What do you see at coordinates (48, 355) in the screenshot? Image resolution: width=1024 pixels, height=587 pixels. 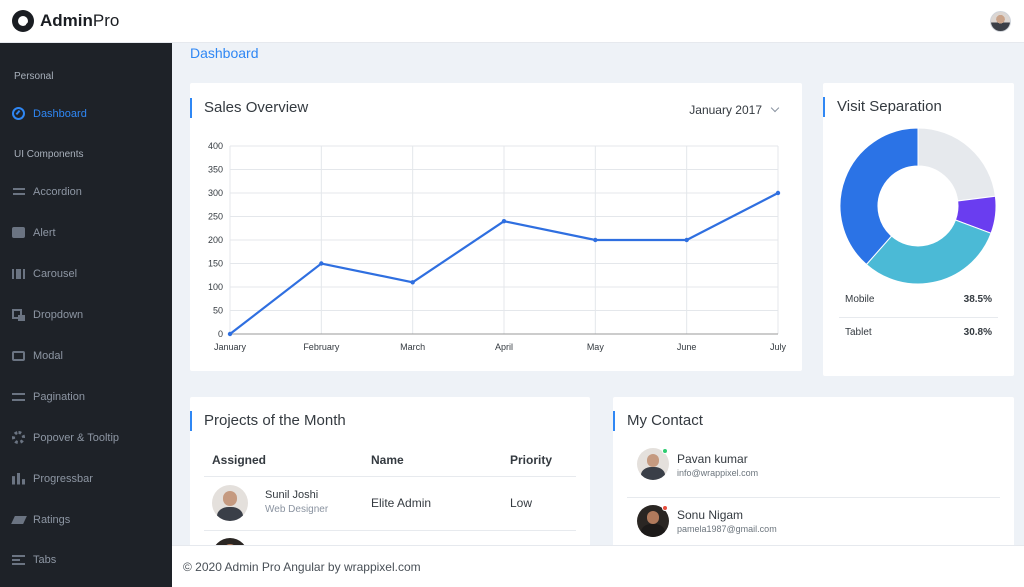 I see `sidebar-item-label: Modal` at bounding box center [48, 355].